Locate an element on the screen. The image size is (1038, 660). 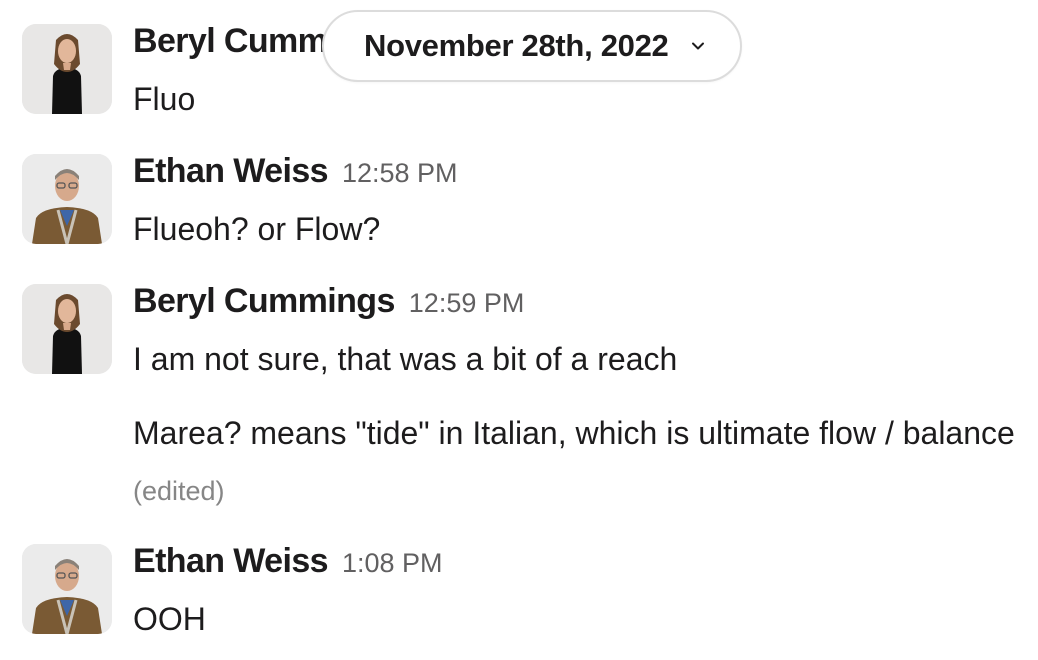
message-header: Ethan Weiss 12:58 PM is located at coordinates (295, 171).